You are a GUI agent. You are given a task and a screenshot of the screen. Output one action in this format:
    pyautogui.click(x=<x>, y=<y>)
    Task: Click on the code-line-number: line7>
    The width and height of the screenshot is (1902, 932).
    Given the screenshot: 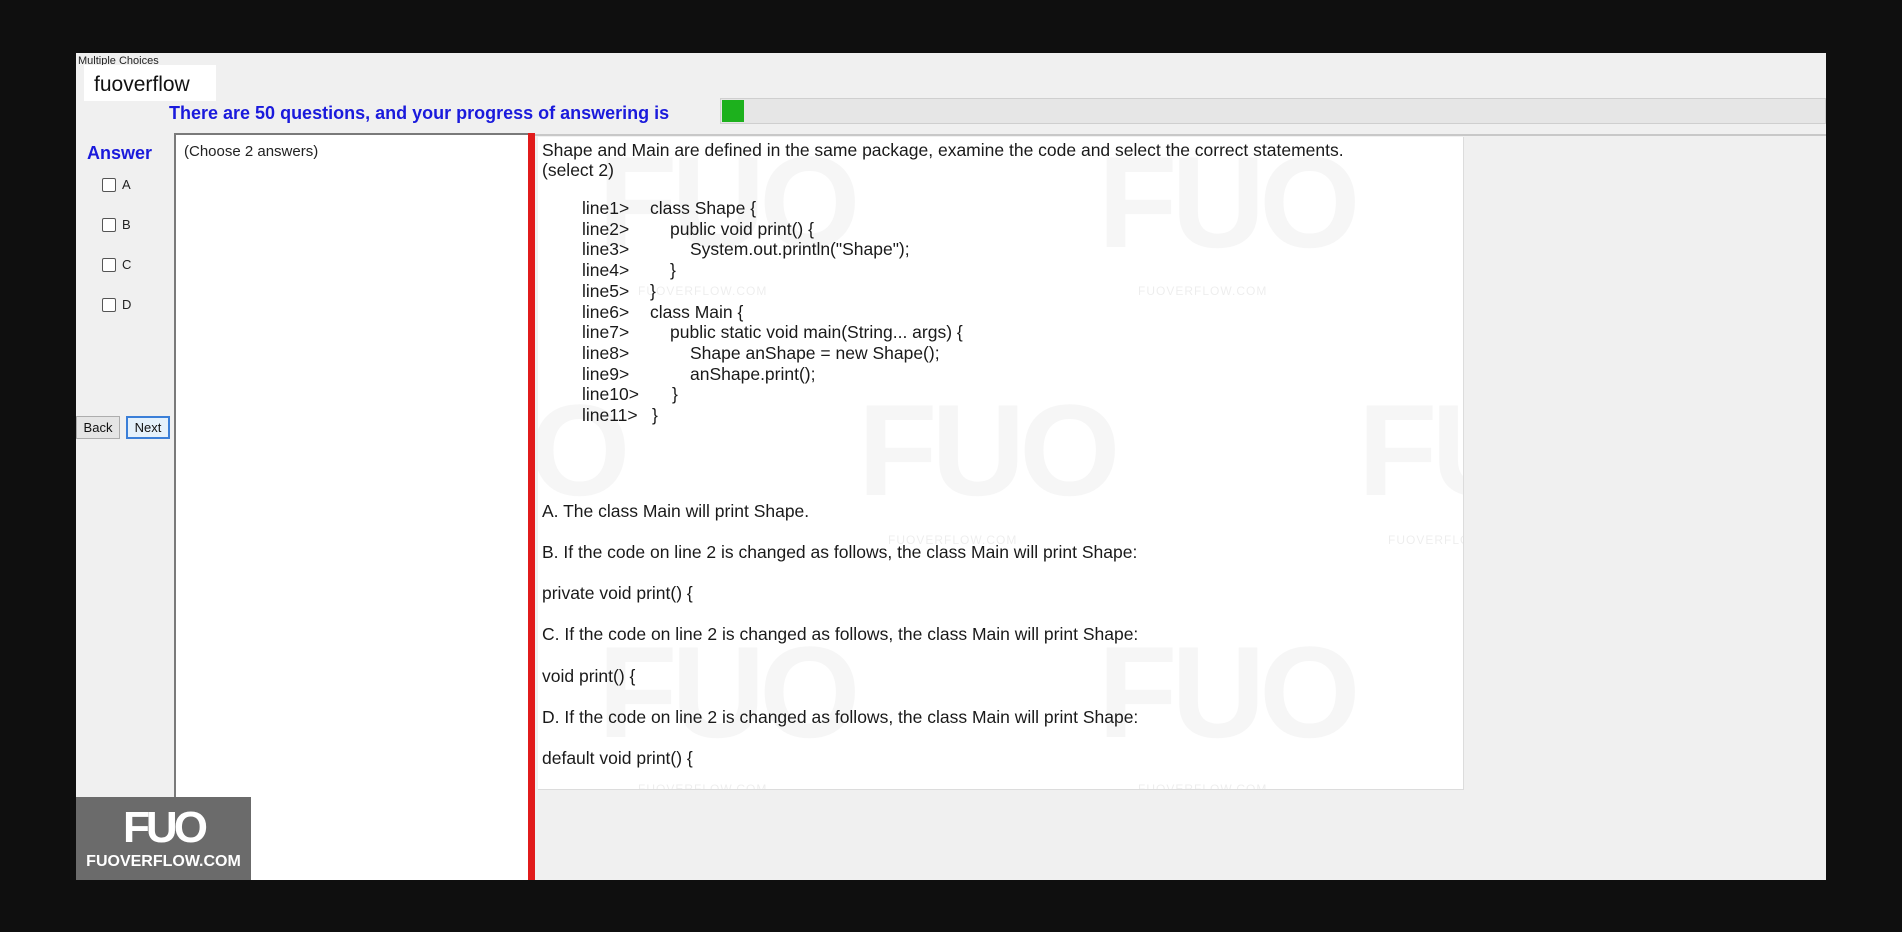 What is the action you would take?
    pyautogui.click(x=606, y=332)
    